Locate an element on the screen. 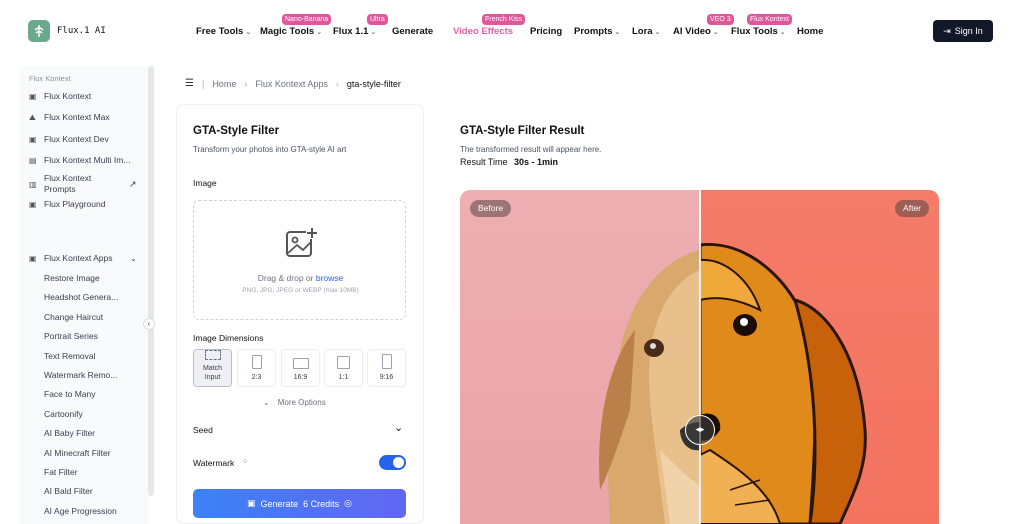  sidebar-app-change-haircut: Change Haircut is located at coordinates (73, 317).